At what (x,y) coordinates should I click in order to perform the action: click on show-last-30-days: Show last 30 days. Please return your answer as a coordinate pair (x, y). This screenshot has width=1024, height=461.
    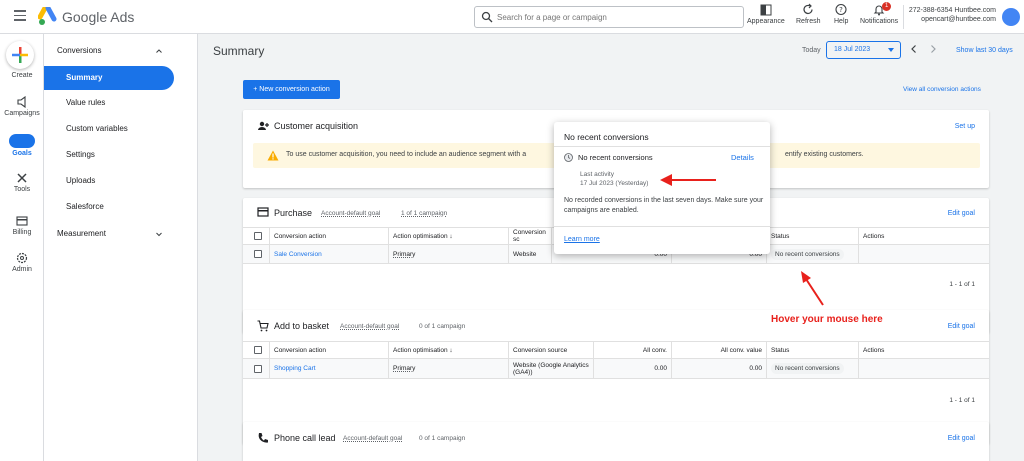
    Looking at the image, I should click on (984, 50).